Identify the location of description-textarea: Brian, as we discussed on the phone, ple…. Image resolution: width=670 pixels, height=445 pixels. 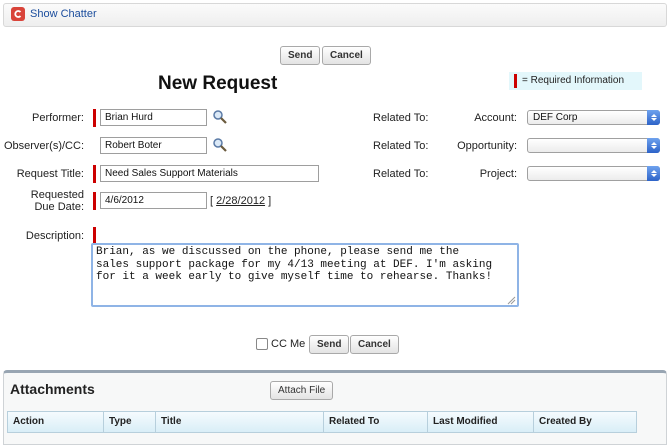
(305, 275).